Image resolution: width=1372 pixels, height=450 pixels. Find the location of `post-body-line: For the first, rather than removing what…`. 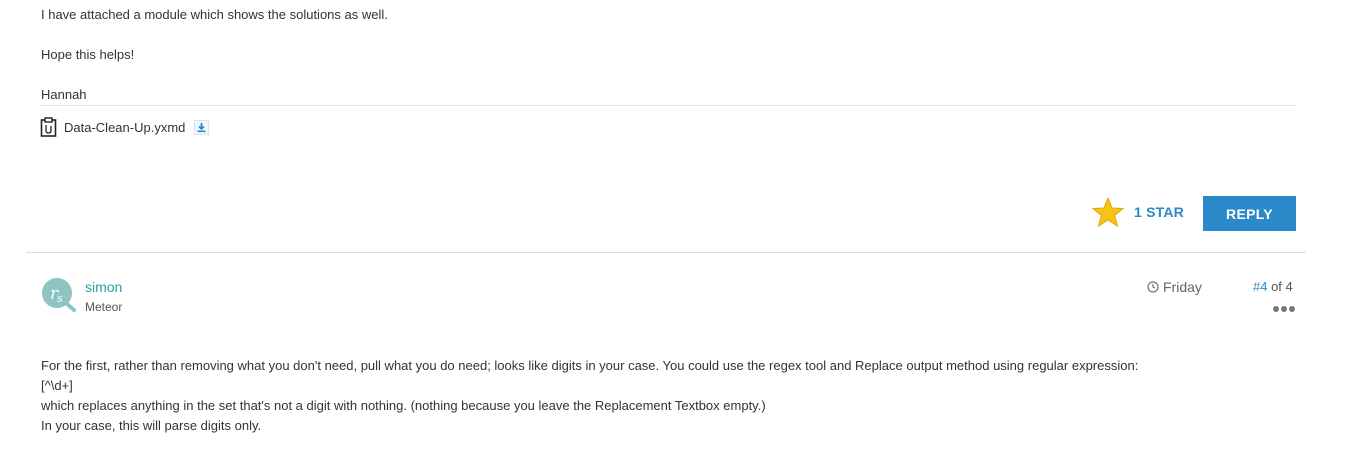

post-body-line: For the first, rather than removing what… is located at coordinates (590, 365).